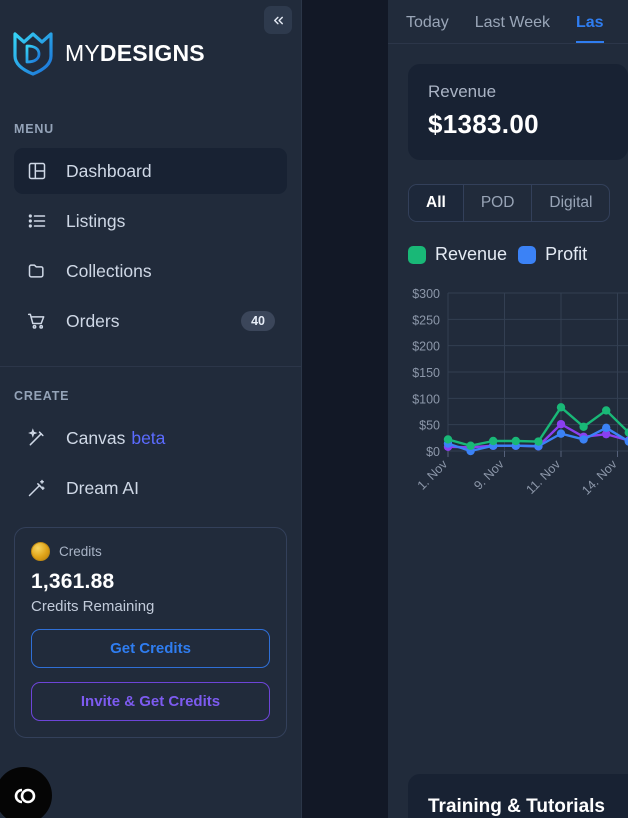  Describe the element at coordinates (570, 203) in the screenshot. I see `filter-digital-button: Digital` at that location.